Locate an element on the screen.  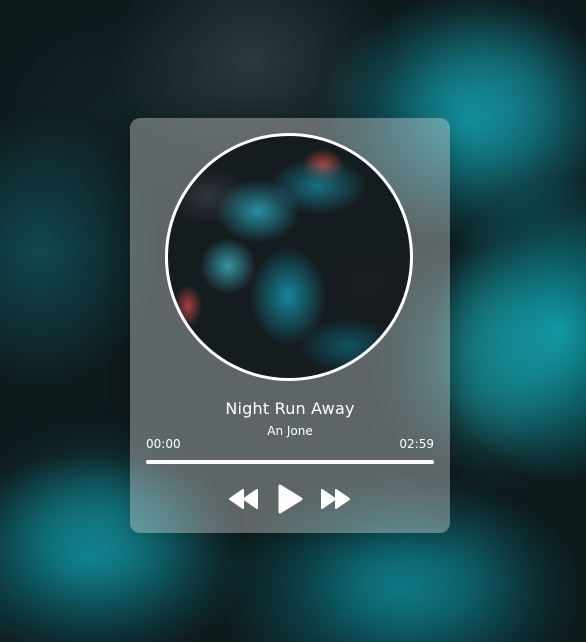
rewind-button is located at coordinates (244, 499).